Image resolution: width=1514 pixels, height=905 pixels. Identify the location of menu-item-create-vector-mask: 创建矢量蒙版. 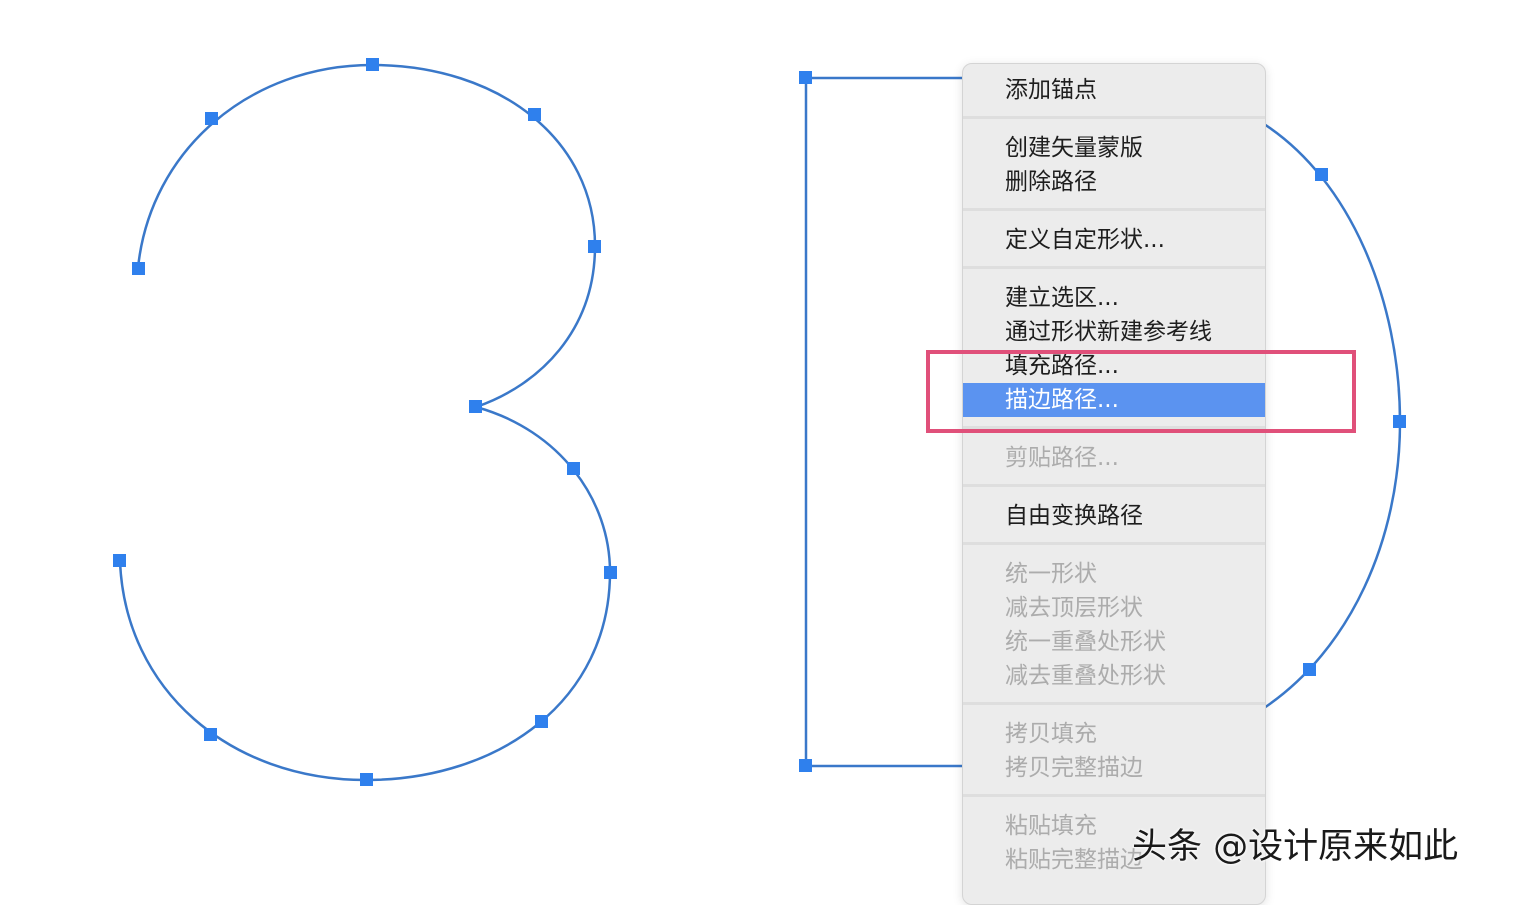
(1114, 148).